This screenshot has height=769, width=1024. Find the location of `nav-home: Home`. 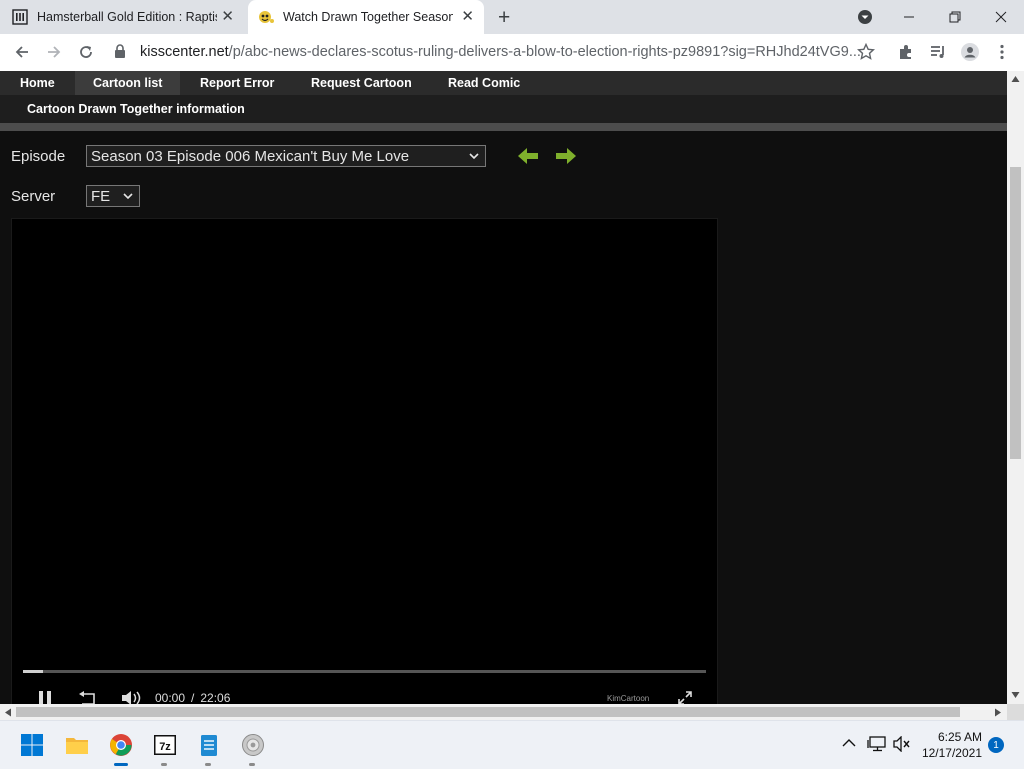

nav-home: Home is located at coordinates (37, 83).